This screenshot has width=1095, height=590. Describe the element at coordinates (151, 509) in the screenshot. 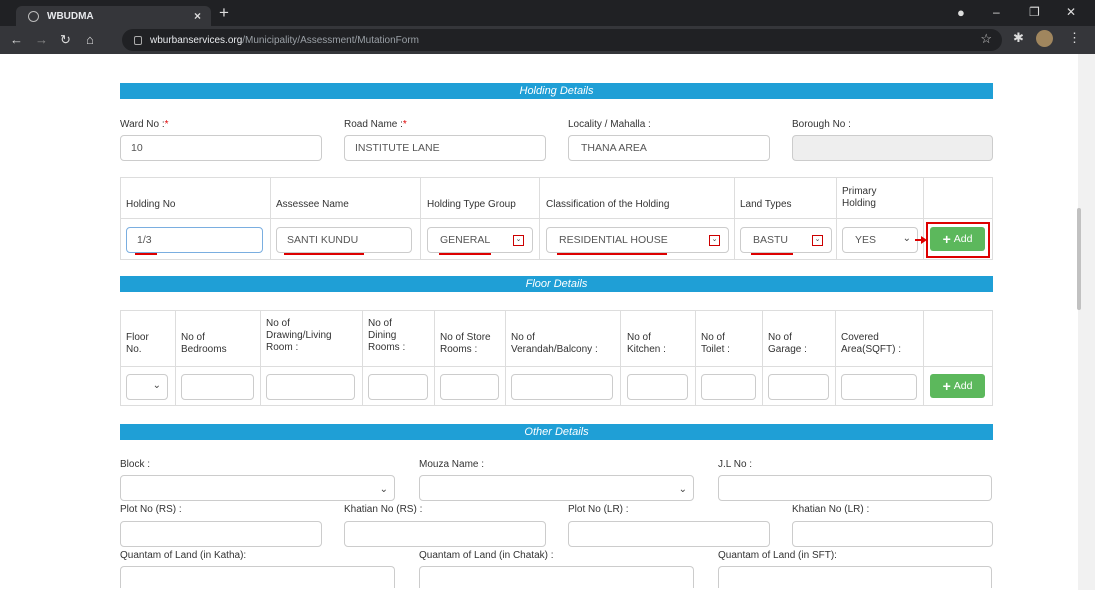

I see `plot-rs-label: Plot No (RS) :` at that location.